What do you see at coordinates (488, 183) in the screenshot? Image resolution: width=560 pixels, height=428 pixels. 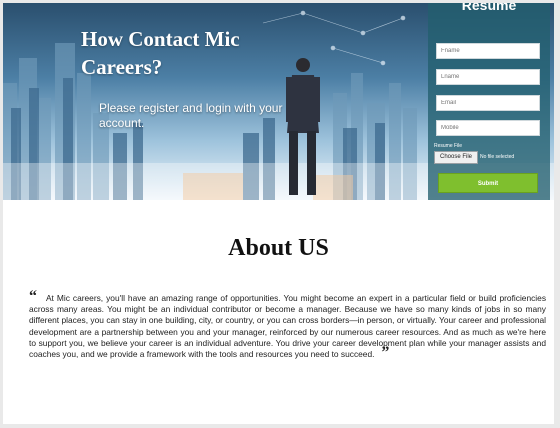 I see `submit-button: Submit` at bounding box center [488, 183].